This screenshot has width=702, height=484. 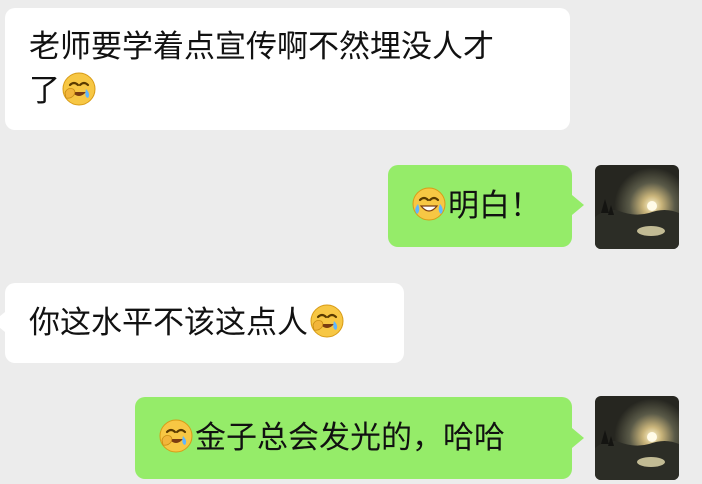 I want to click on message-text: 金子总会发光的，哈哈, so click(x=350, y=438).